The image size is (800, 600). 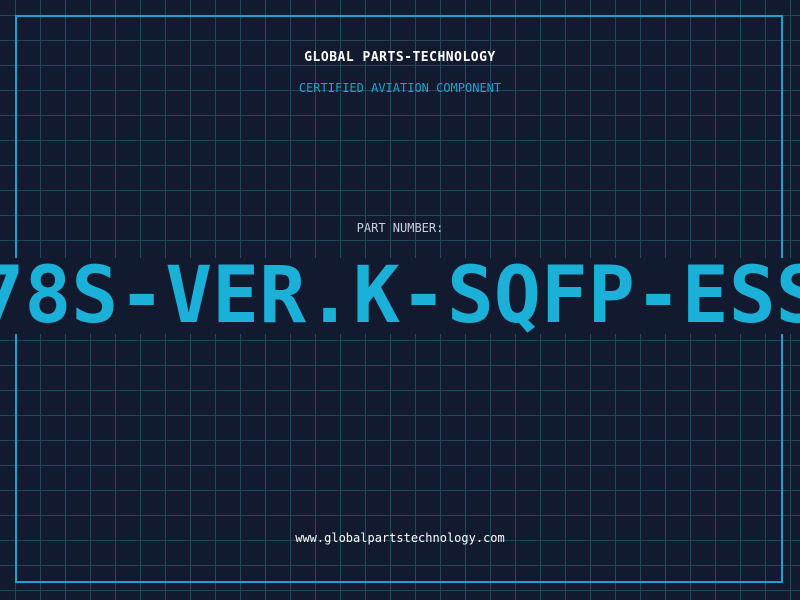 I want to click on website-url: www.globalpartstechnology.com, so click(x=400, y=538).